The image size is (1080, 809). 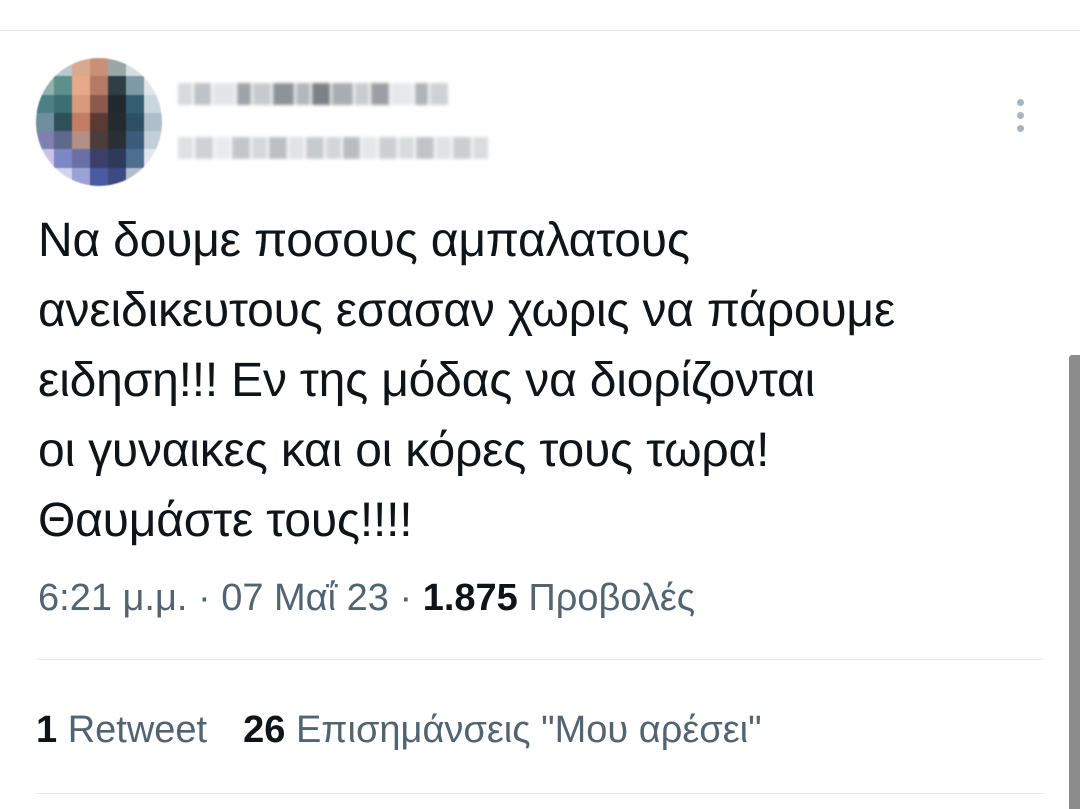 I want to click on tweet-date: 07 Μαΐ 23, so click(x=305, y=598).